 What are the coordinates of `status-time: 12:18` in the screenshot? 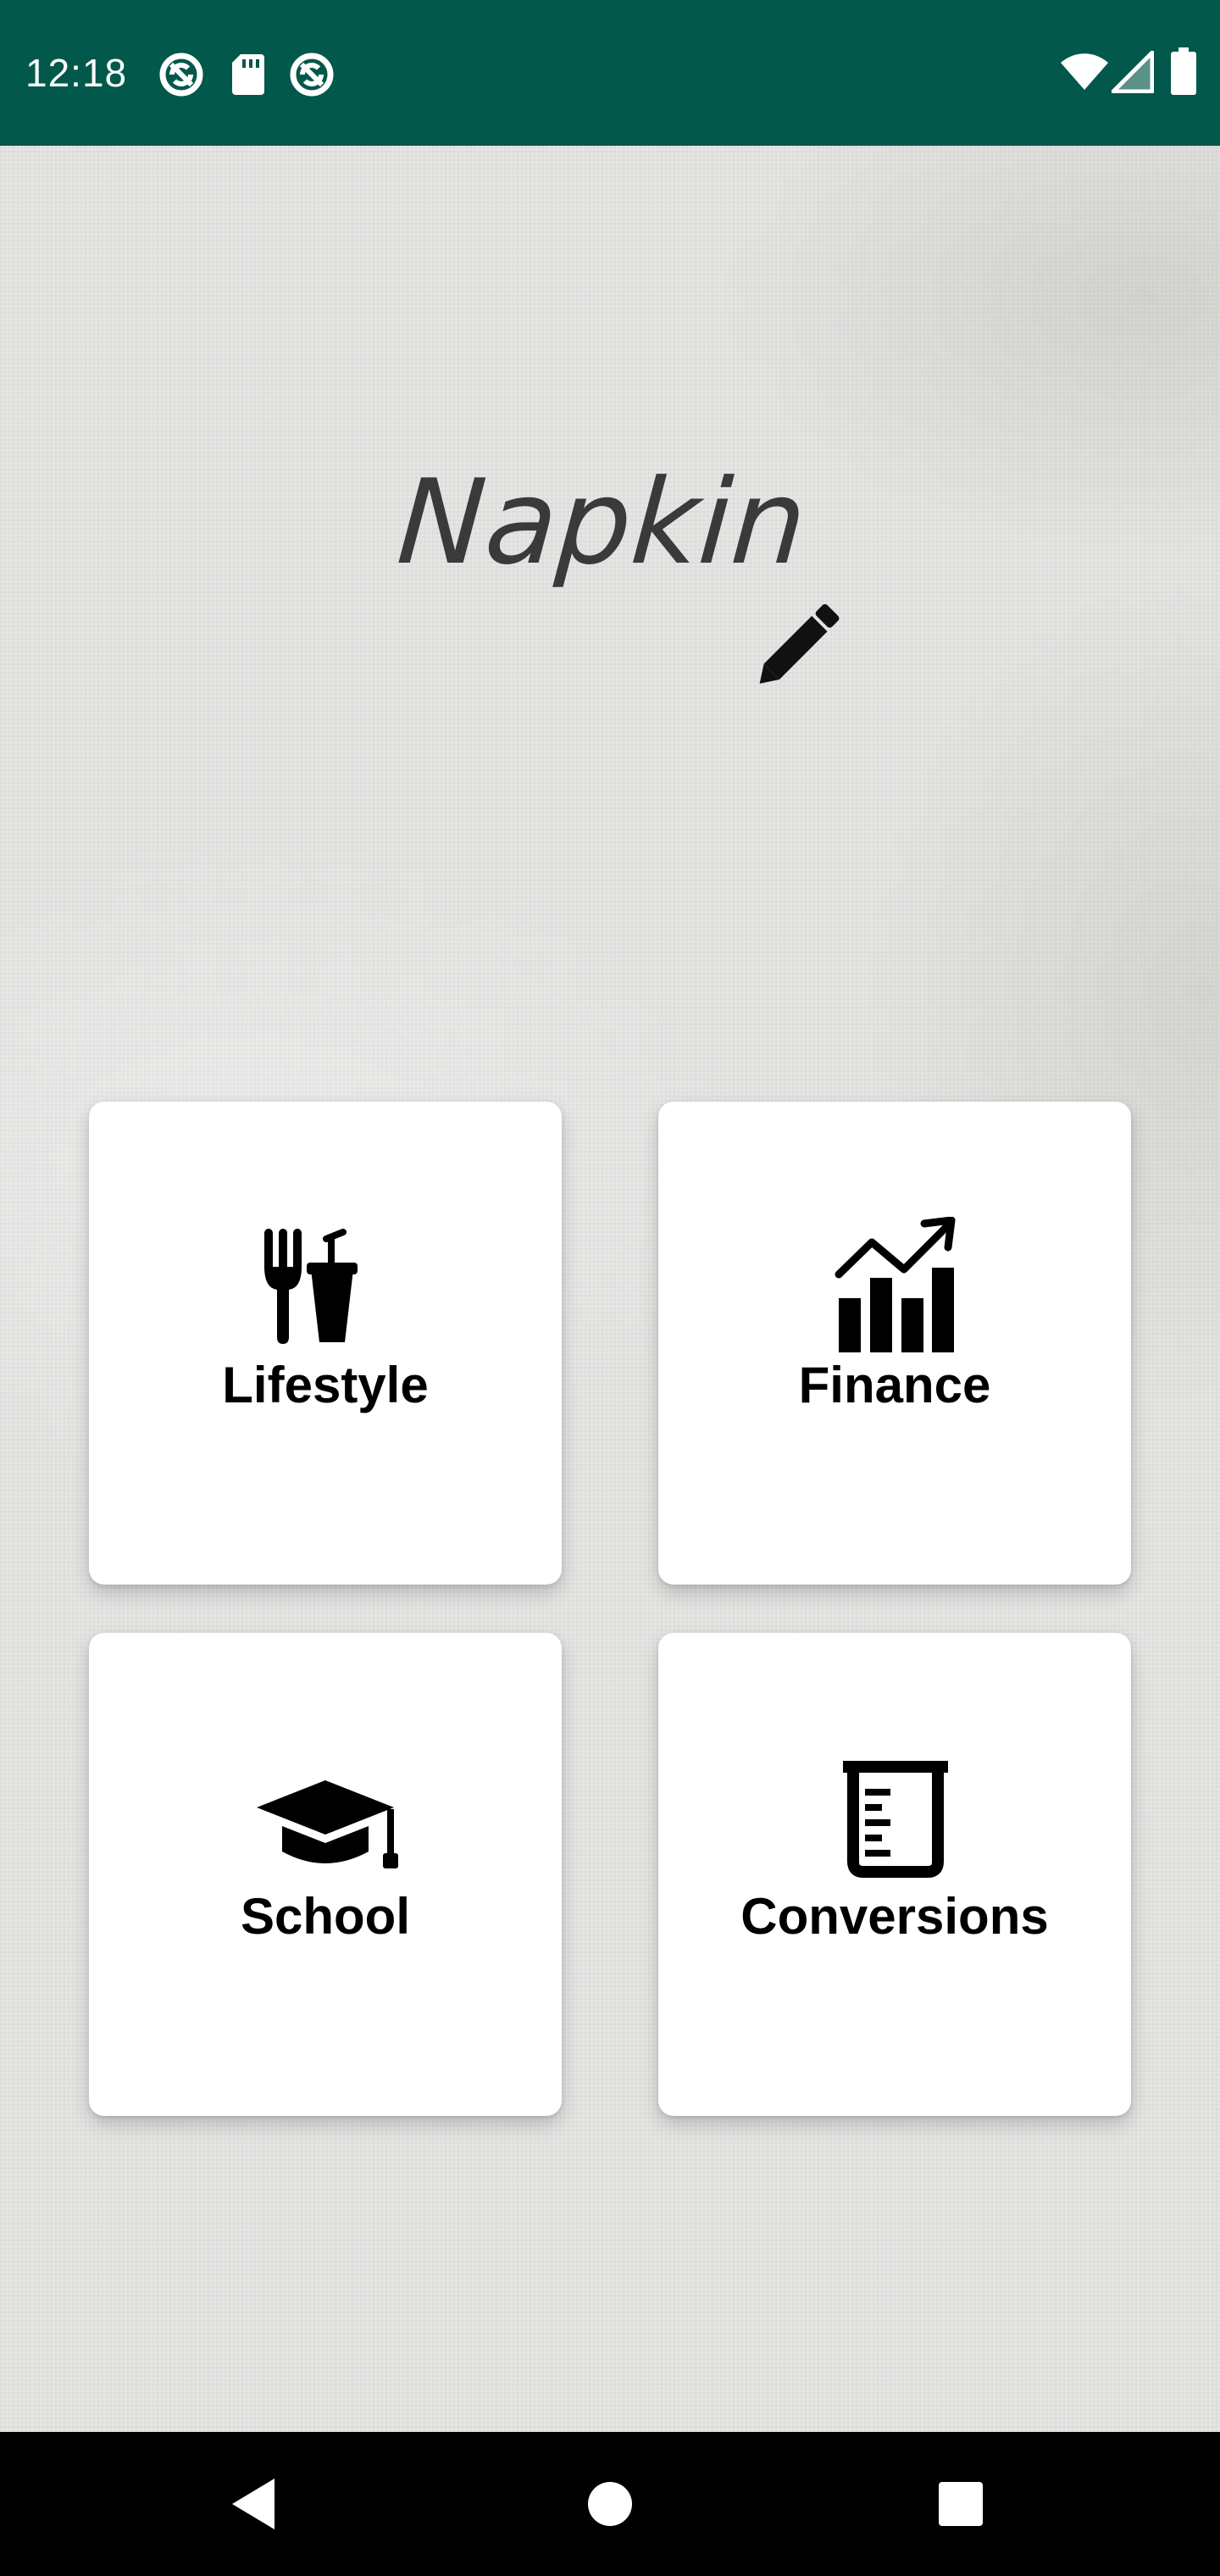 It's located at (76, 73).